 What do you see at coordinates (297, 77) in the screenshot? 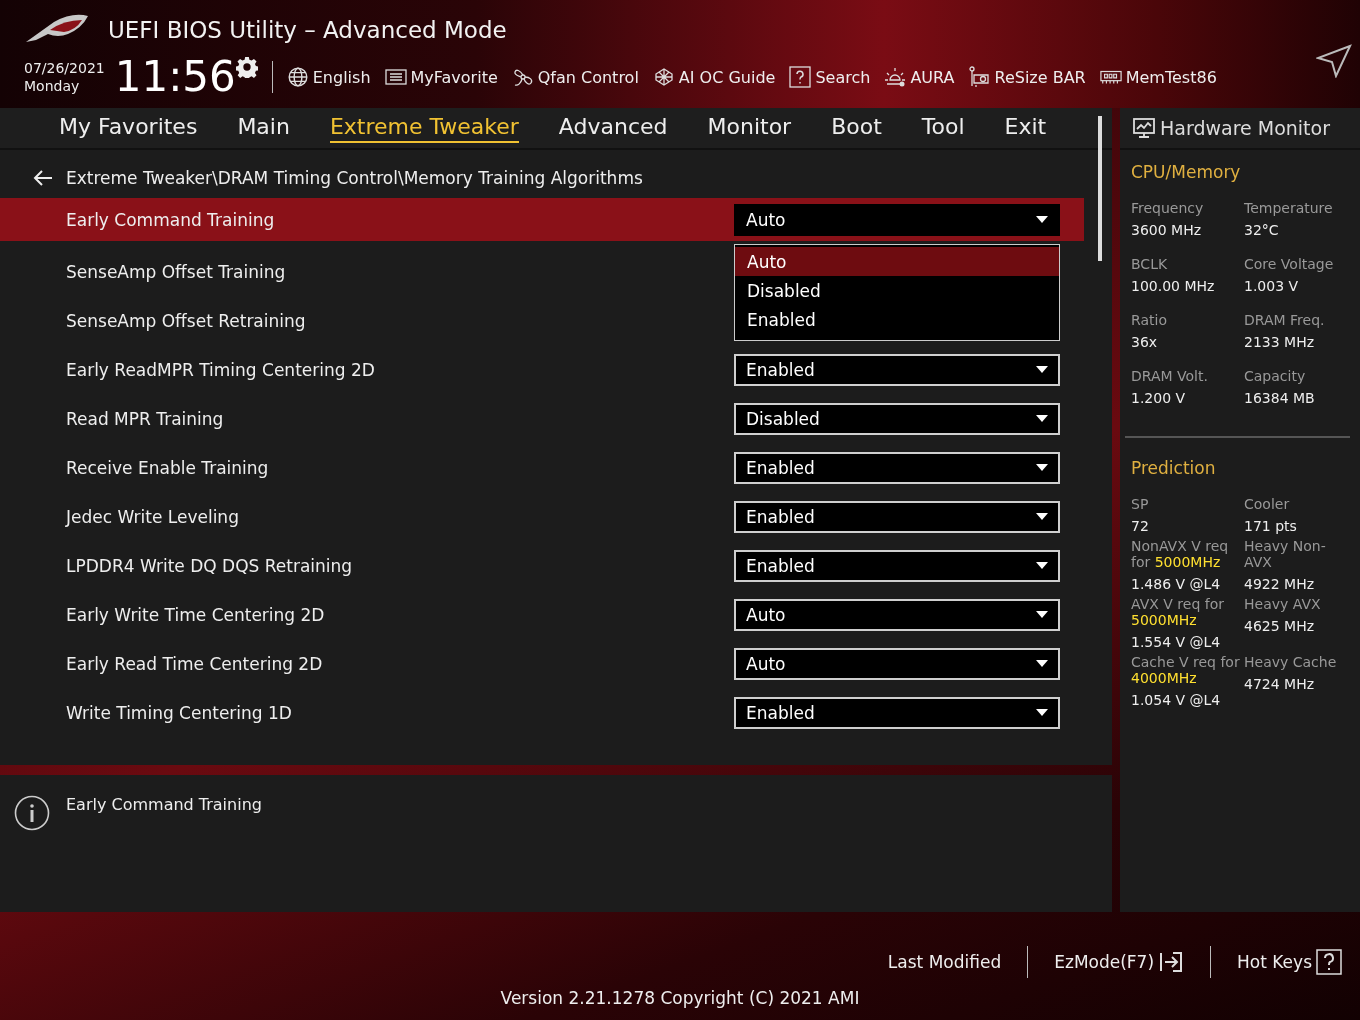
I see `globe-icon` at bounding box center [297, 77].